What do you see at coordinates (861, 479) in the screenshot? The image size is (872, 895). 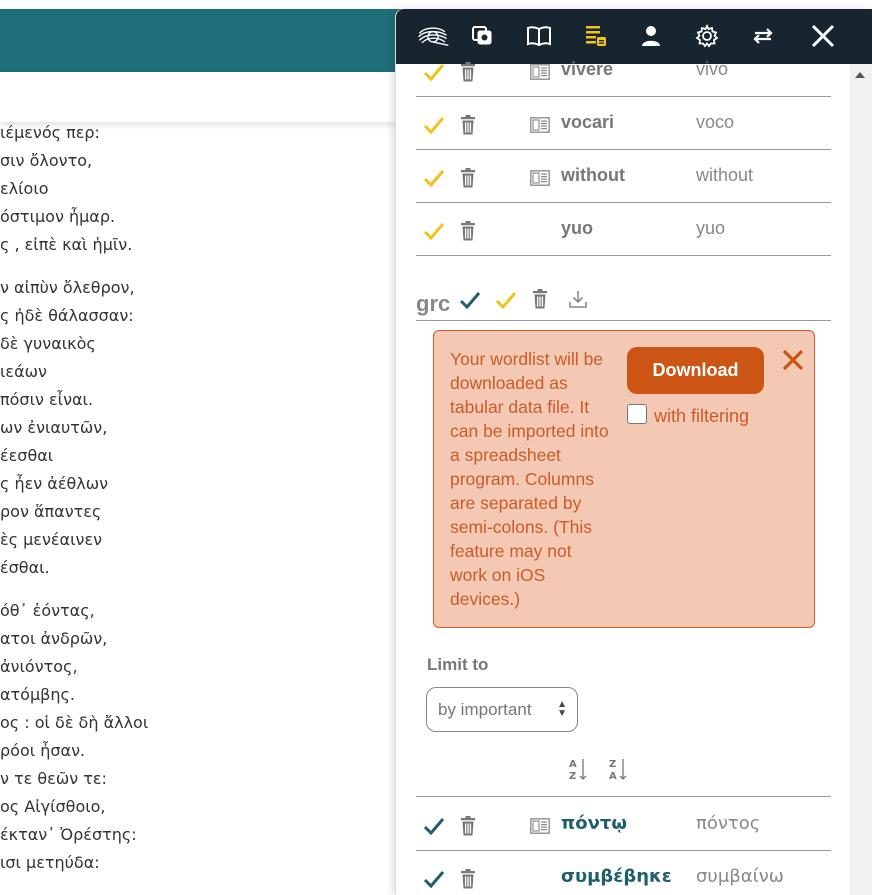 I see `panel-scrollbar` at bounding box center [861, 479].